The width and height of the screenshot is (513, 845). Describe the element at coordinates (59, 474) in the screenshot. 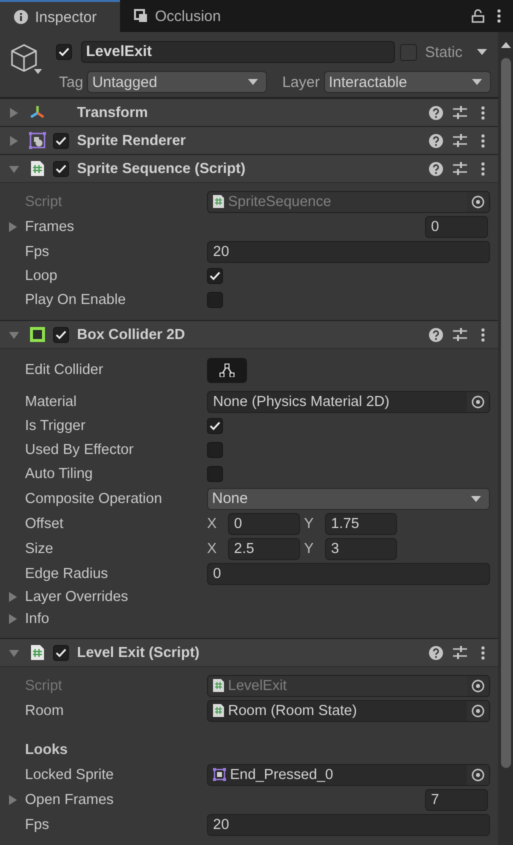

I see `property-label: Auto Tiling` at that location.